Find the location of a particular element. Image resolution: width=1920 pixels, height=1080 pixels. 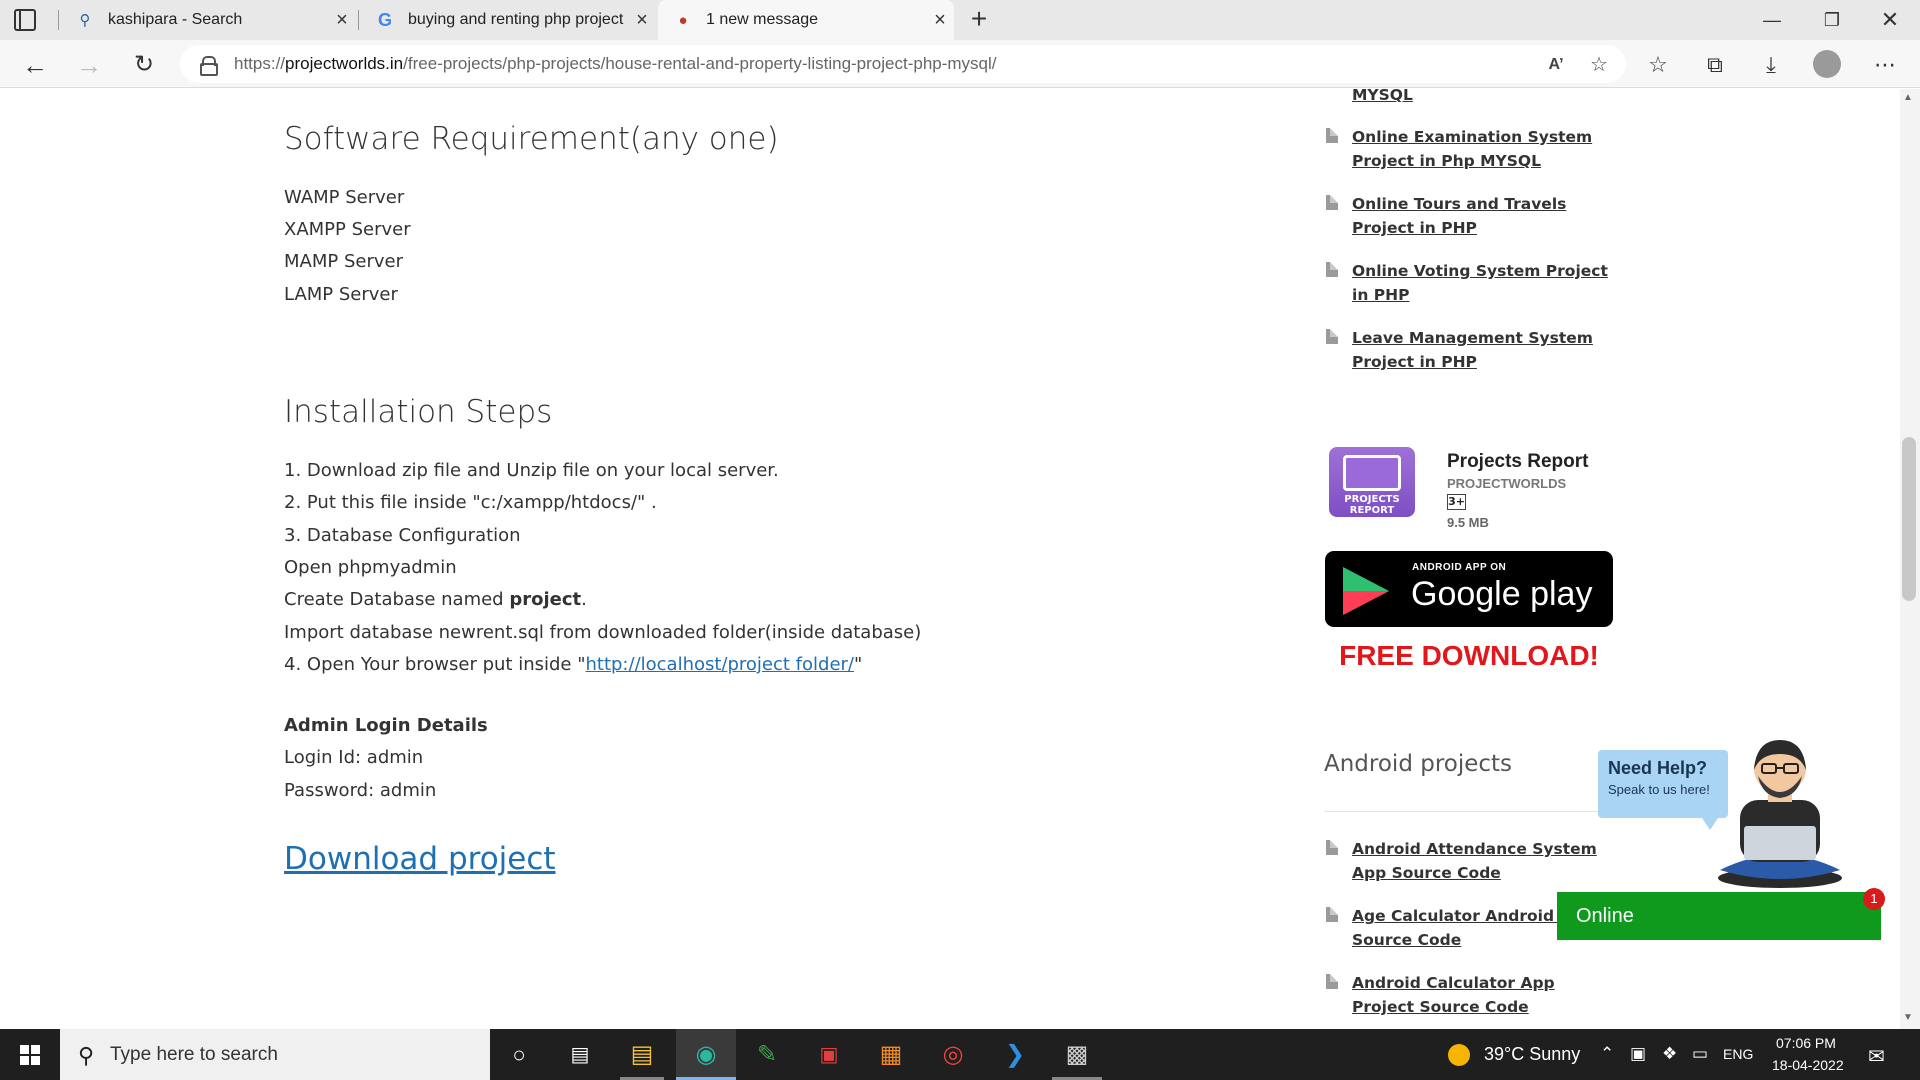

windows-start-icon is located at coordinates (30, 1055).